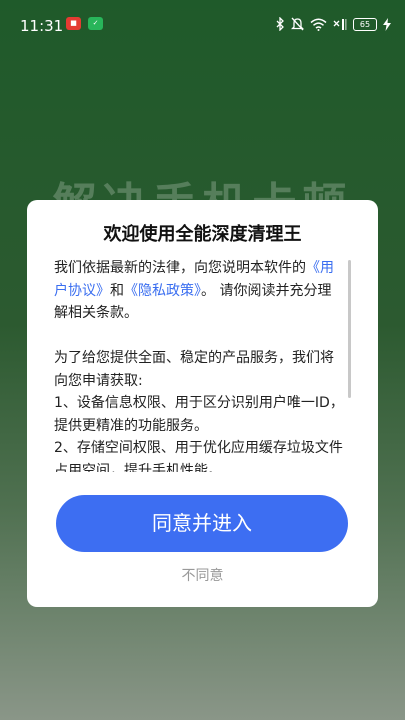 This screenshot has height=720, width=405. I want to click on disagree-button: 不同意, so click(202, 575).